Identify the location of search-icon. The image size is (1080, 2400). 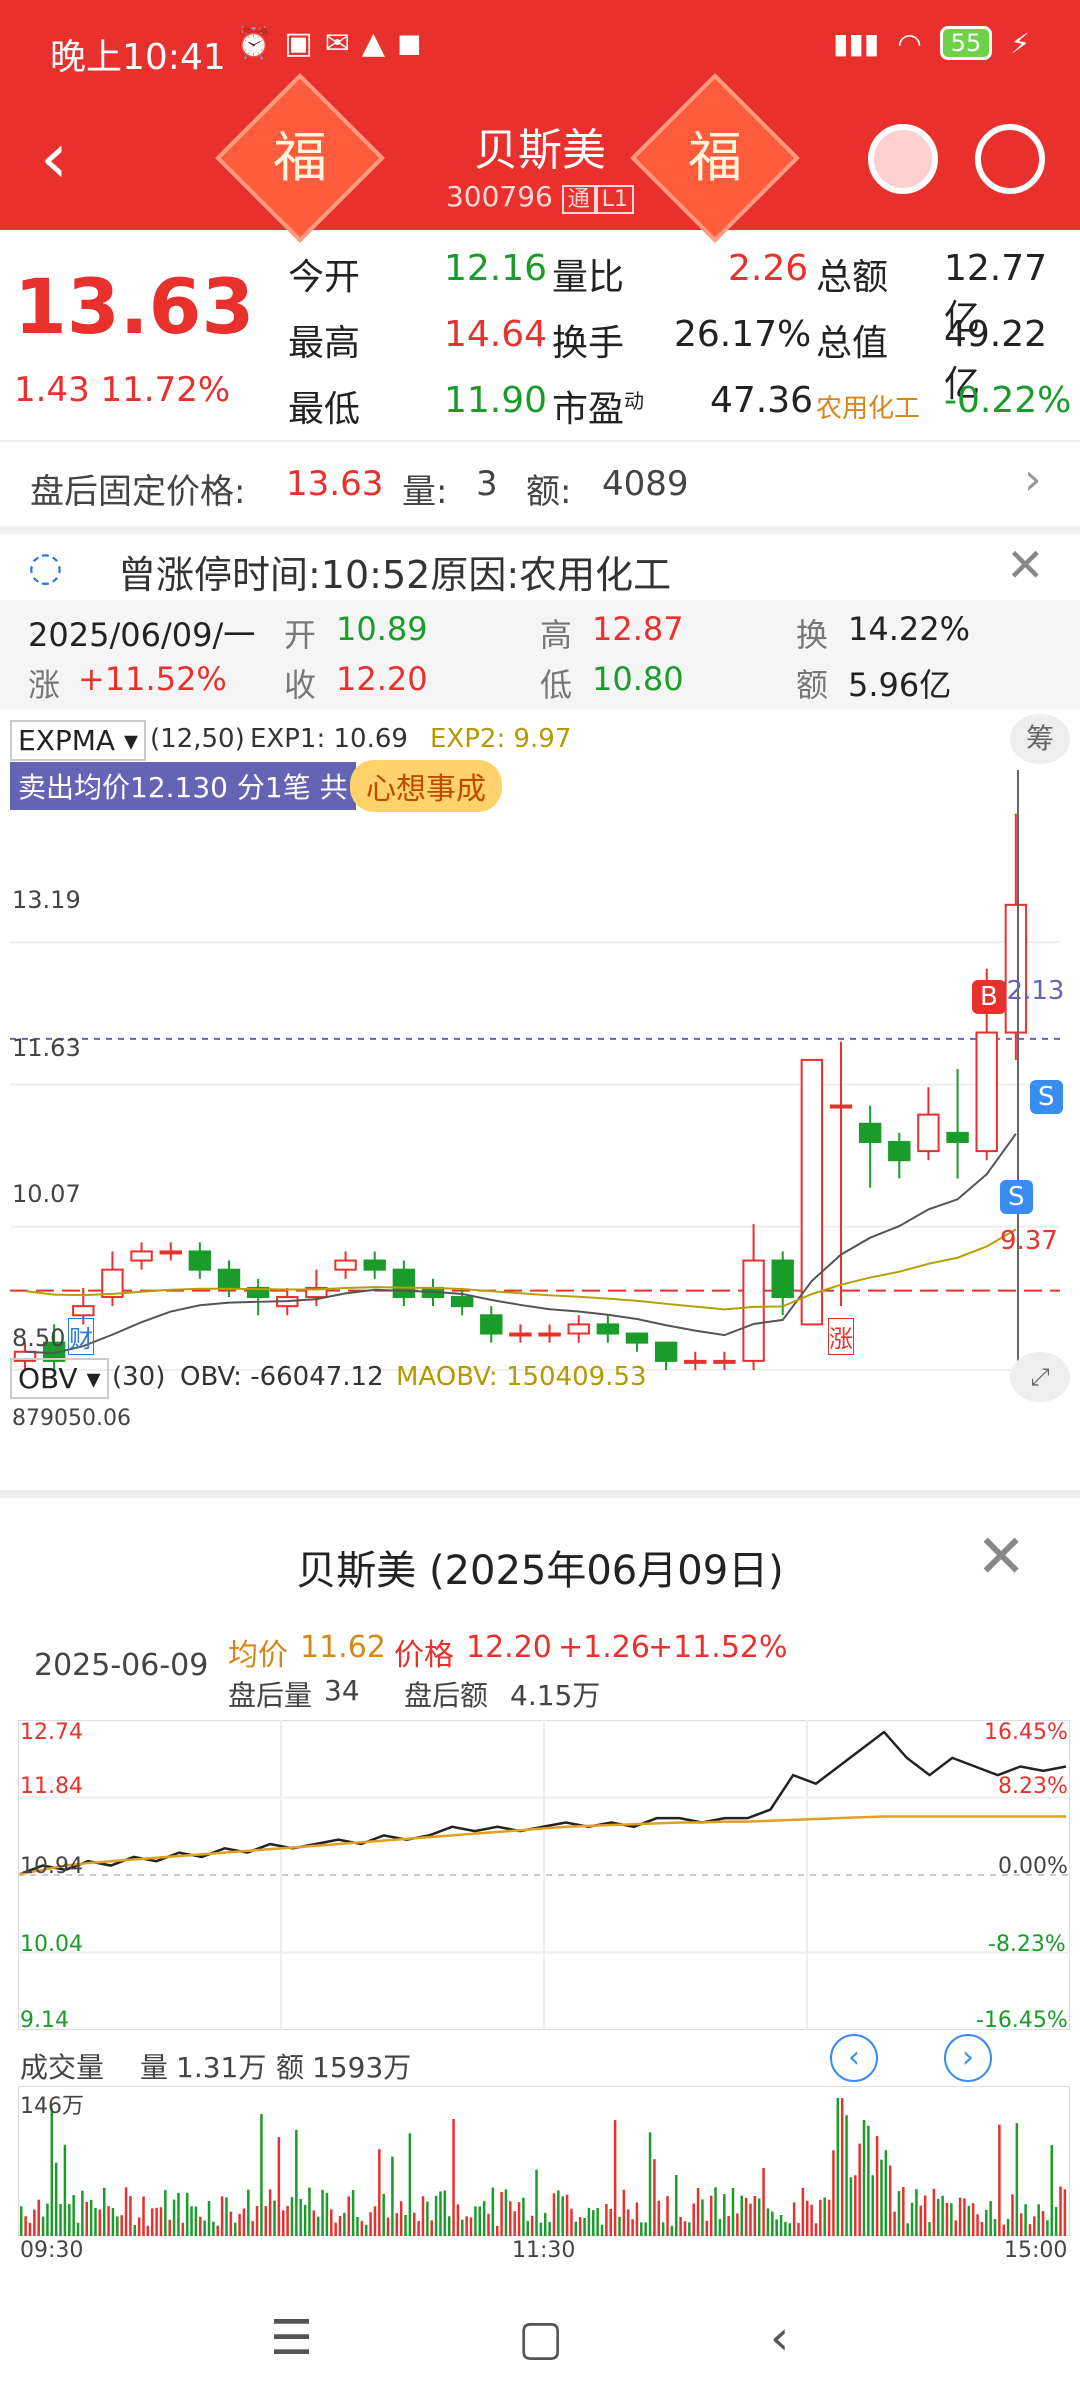
(1010, 159).